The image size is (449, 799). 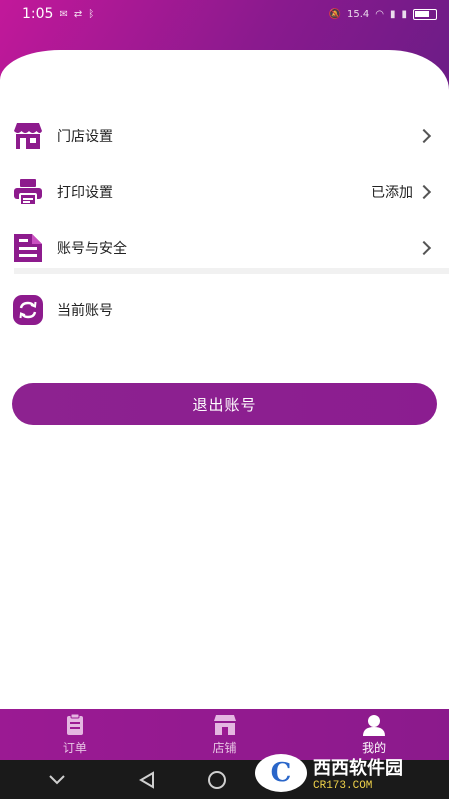 I want to click on nav-home-button, so click(x=217, y=779).